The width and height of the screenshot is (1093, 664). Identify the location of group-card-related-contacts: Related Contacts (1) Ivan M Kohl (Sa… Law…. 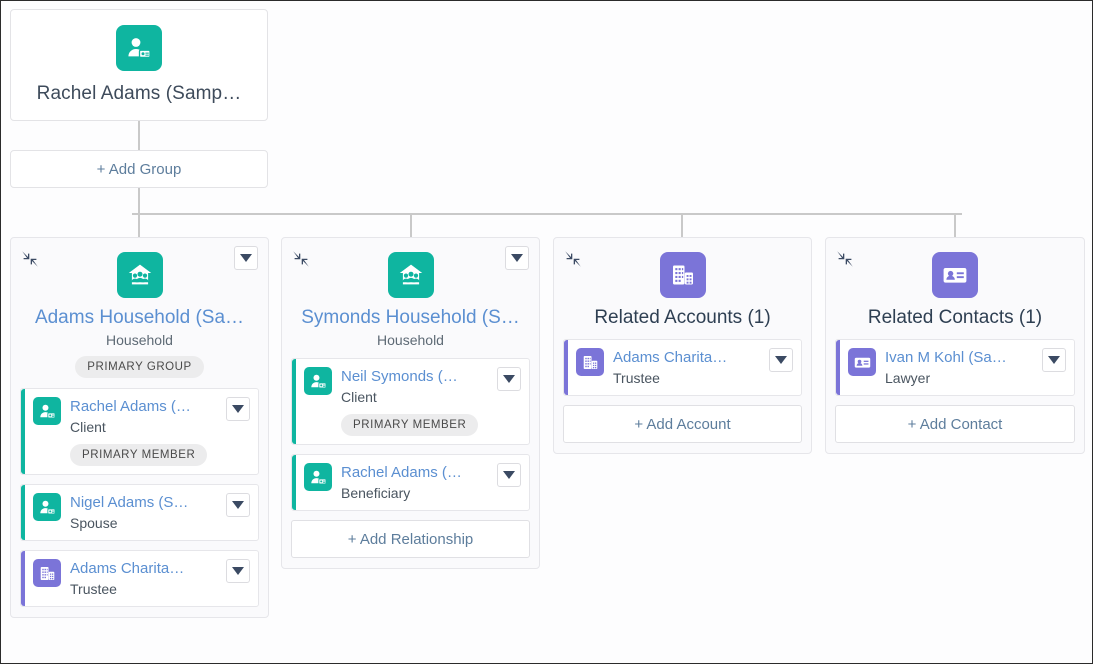
(955, 345).